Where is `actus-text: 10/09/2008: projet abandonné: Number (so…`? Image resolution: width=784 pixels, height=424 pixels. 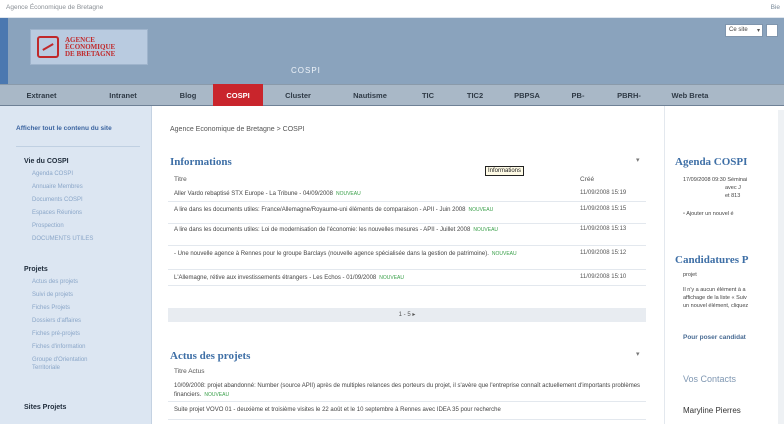
actus-text: 10/09/2008: projet abandonné: Number (so… is located at coordinates (409, 391).